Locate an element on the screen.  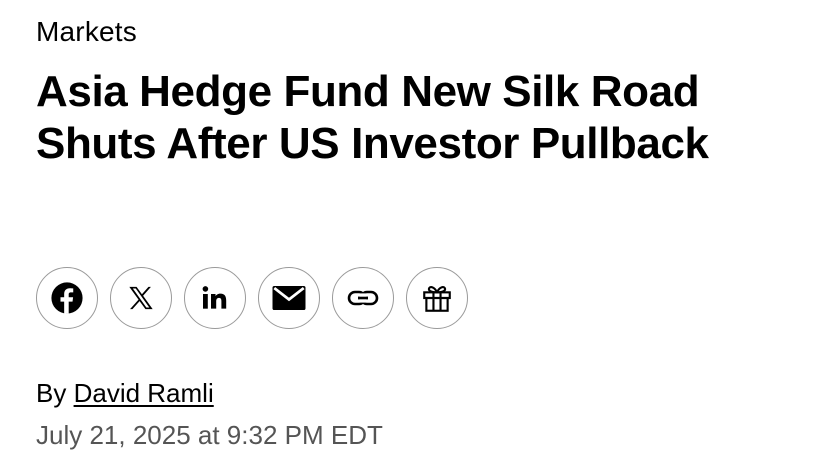
facebook-share-button is located at coordinates (67, 298).